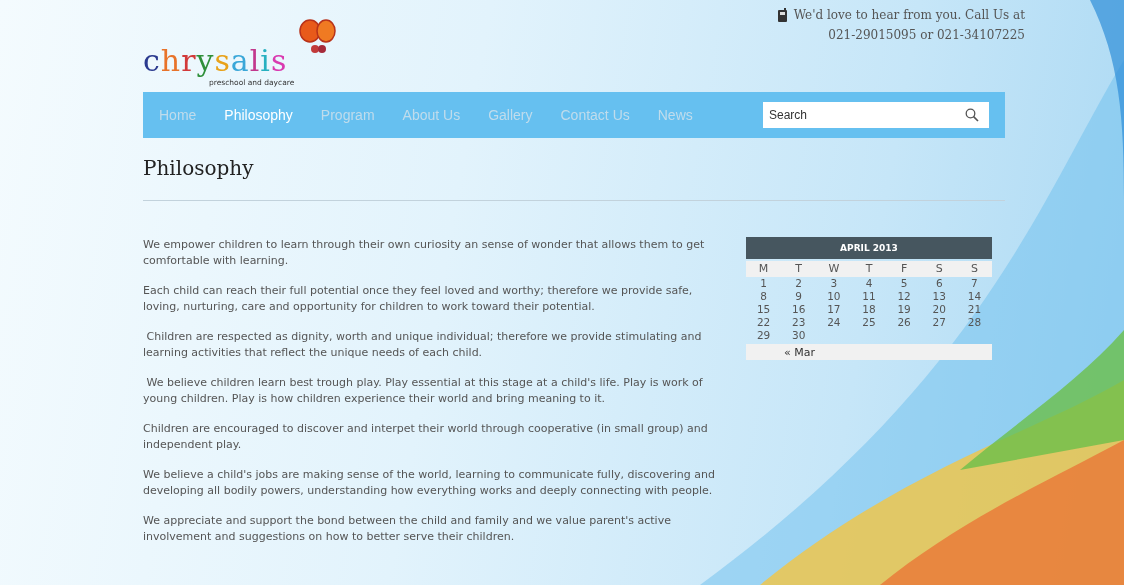  I want to click on weekday-label: M, so click(763, 269).